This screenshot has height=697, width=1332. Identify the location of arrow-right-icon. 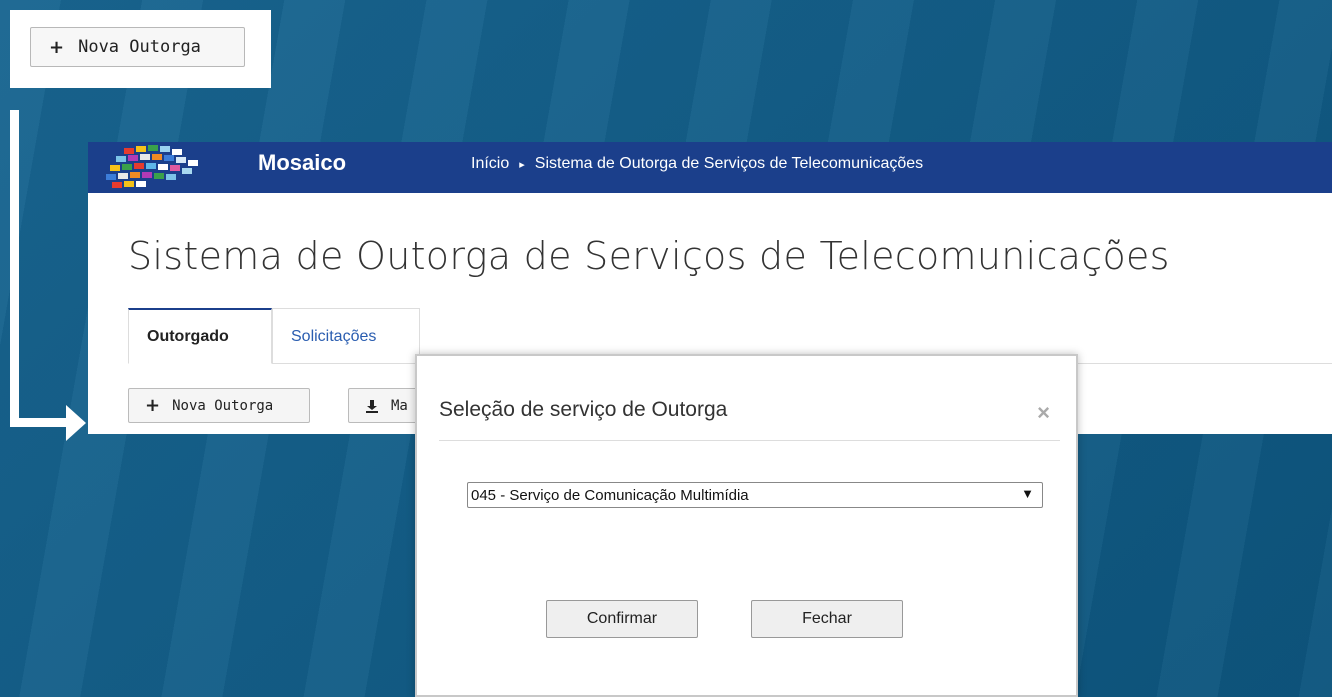
(76, 423).